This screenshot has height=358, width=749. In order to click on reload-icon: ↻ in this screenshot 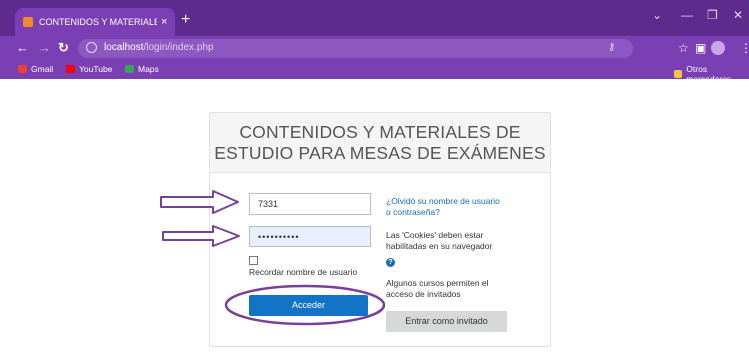, I will do `click(63, 48)`.